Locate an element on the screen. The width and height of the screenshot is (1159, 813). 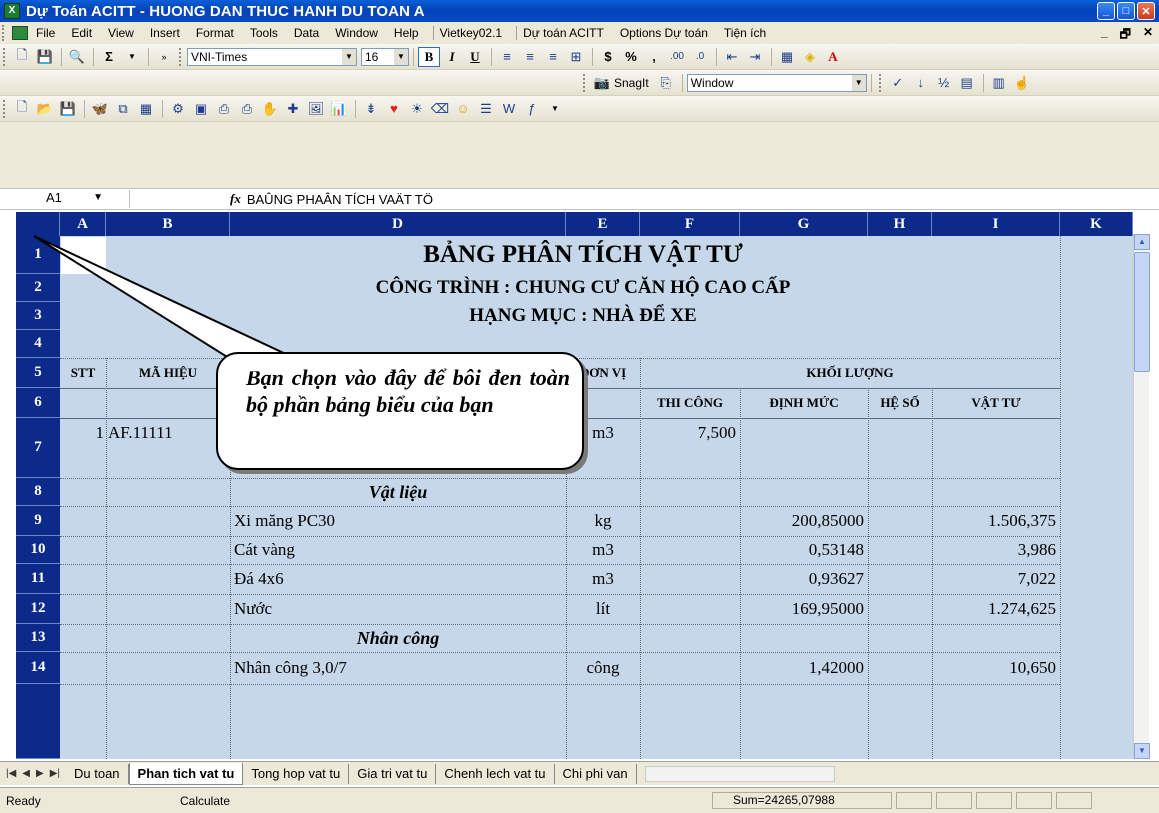
fill-color-icon: ◈ is located at coordinates (810, 57).